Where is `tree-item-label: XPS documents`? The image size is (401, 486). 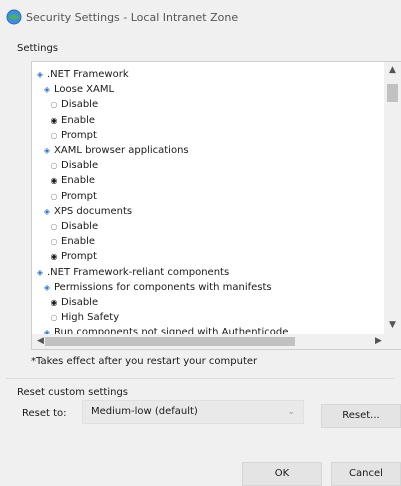
tree-item-label: XPS documents is located at coordinates (93, 211).